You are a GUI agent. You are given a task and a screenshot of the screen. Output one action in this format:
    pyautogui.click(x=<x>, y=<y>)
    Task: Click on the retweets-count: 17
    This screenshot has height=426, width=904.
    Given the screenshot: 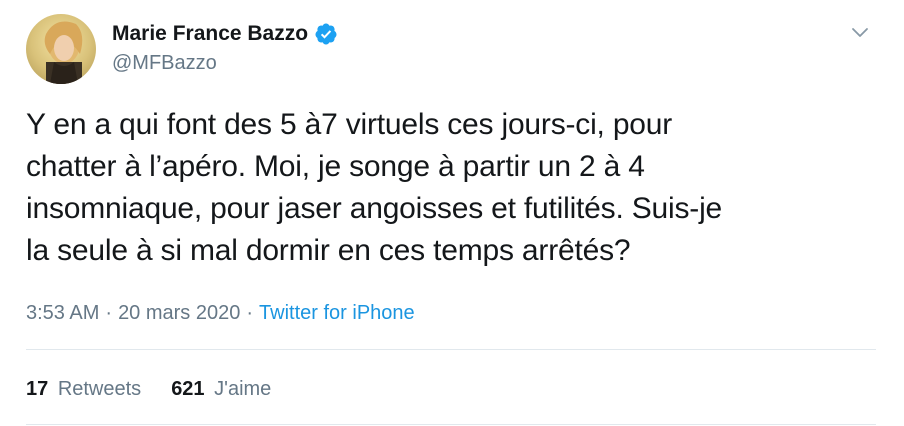 What is the action you would take?
    pyautogui.click(x=37, y=389)
    